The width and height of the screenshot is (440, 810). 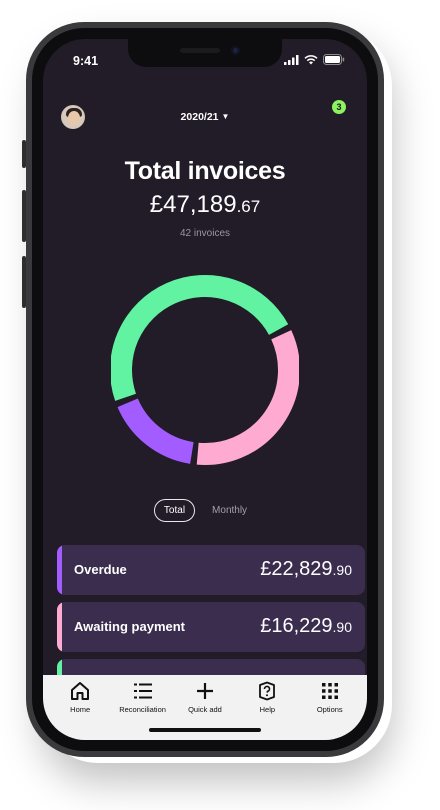 I want to click on tab-help-label: Help, so click(x=267, y=709).